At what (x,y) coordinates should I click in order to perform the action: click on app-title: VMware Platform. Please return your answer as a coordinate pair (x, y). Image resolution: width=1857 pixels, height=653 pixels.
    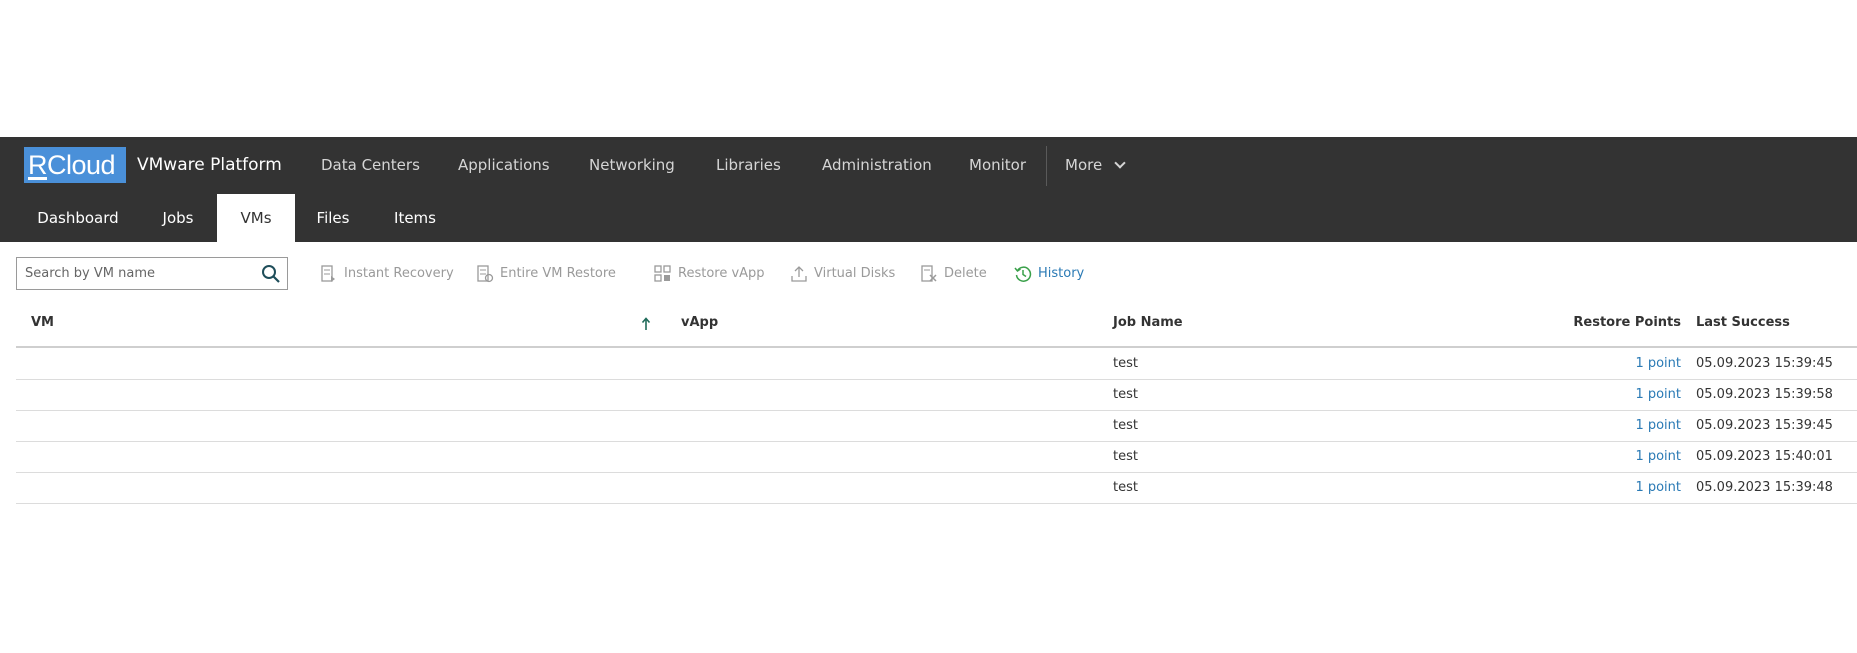
    Looking at the image, I should click on (209, 165).